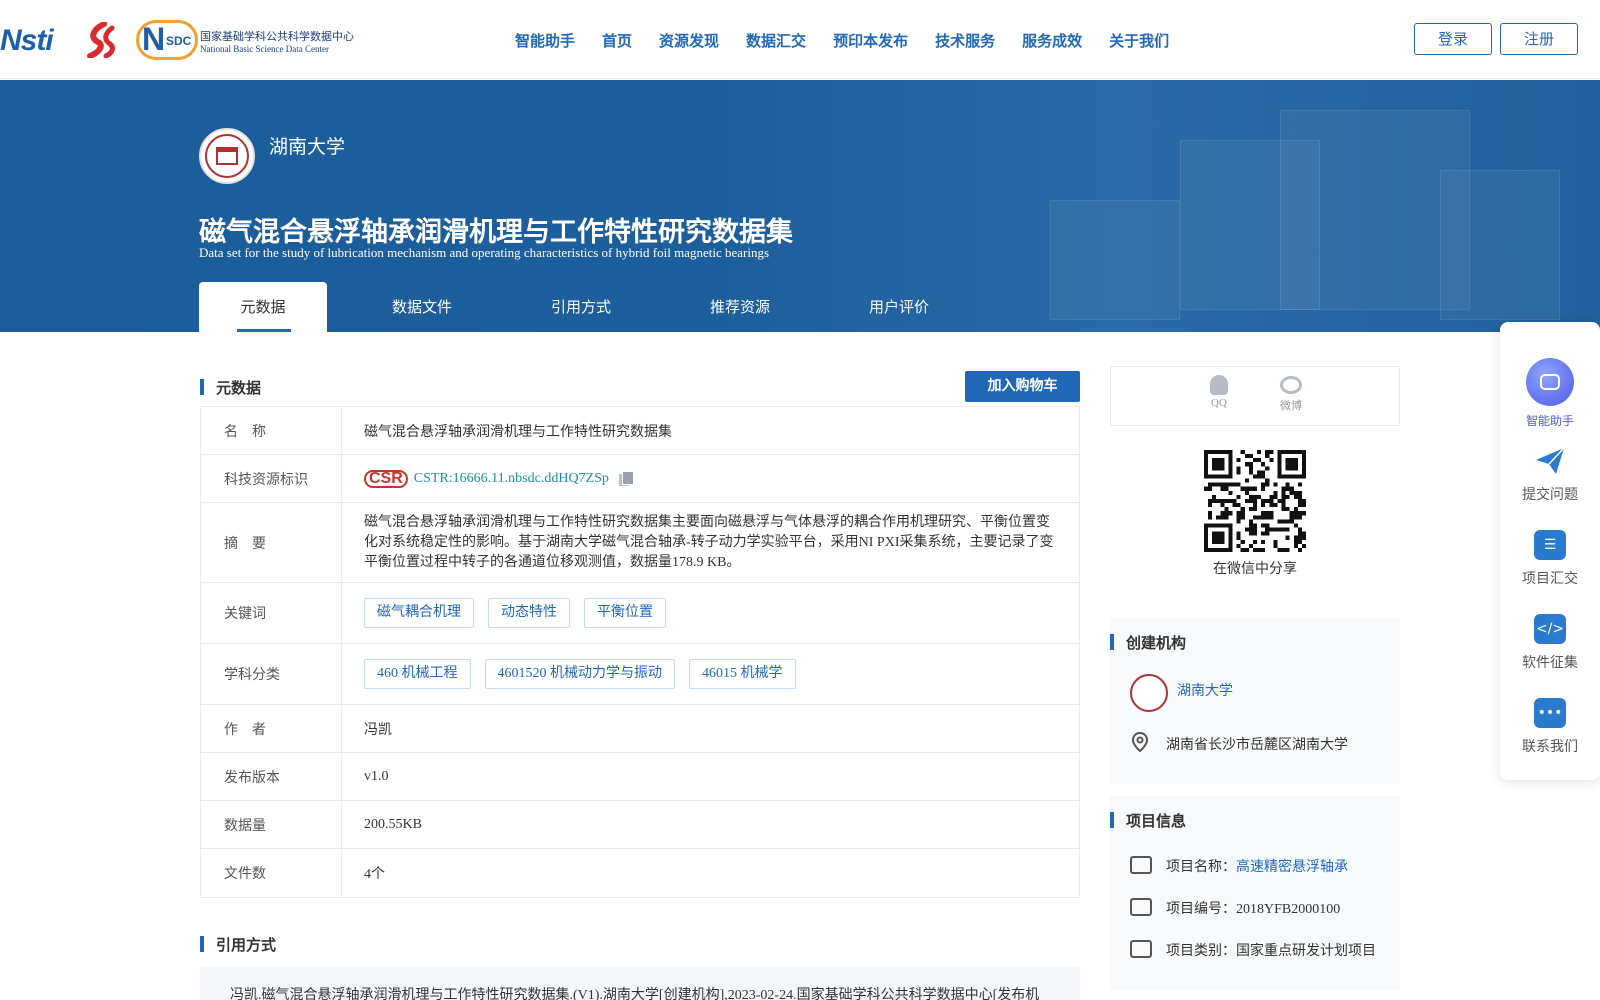 This screenshot has width=1600, height=1000. Describe the element at coordinates (1141, 865) in the screenshot. I see `project-name-icon` at that location.